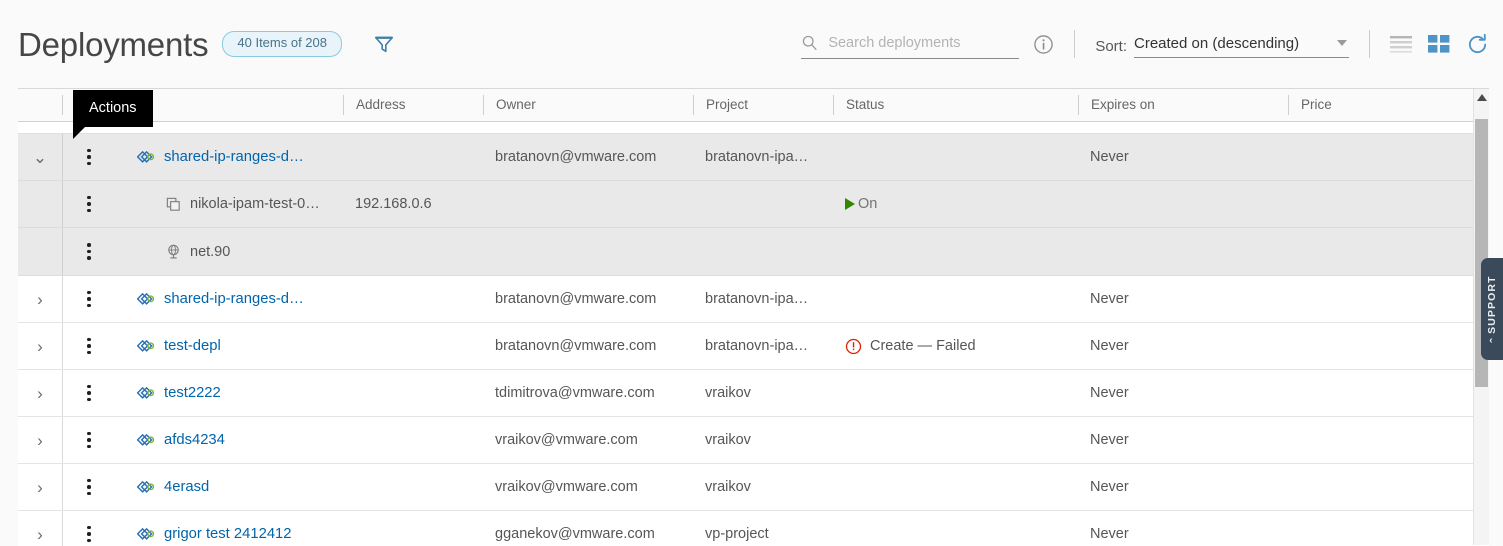  Describe the element at coordinates (384, 44) in the screenshot. I see `filter-funnel-icon` at that location.